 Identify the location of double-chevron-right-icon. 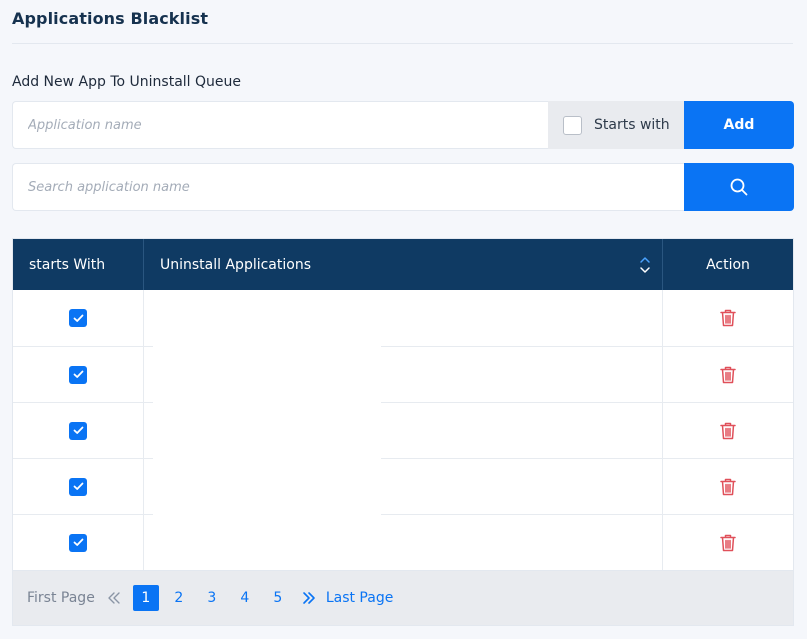
(309, 598).